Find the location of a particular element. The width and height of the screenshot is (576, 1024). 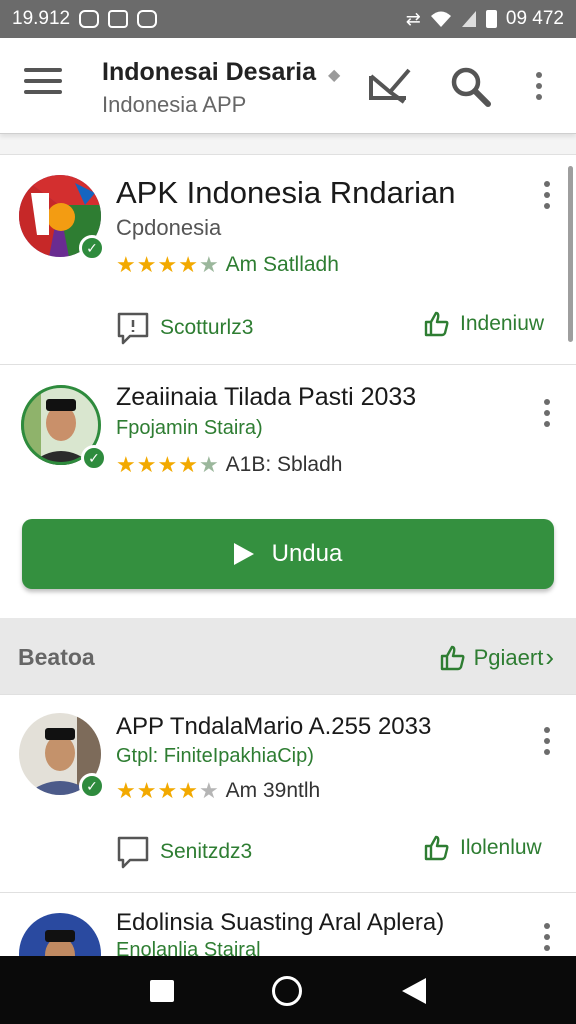

comment-action-label: Senitzdz3 is located at coordinates (206, 851).